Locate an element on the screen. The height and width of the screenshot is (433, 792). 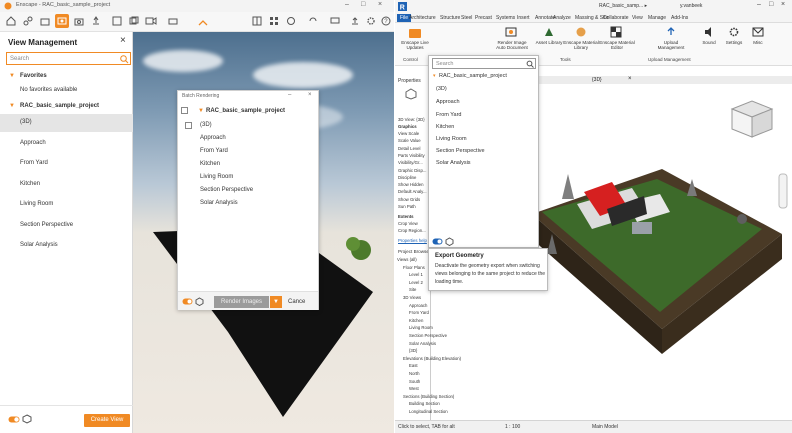
menu-analyze: Analyze is located at coordinates (562, 18).